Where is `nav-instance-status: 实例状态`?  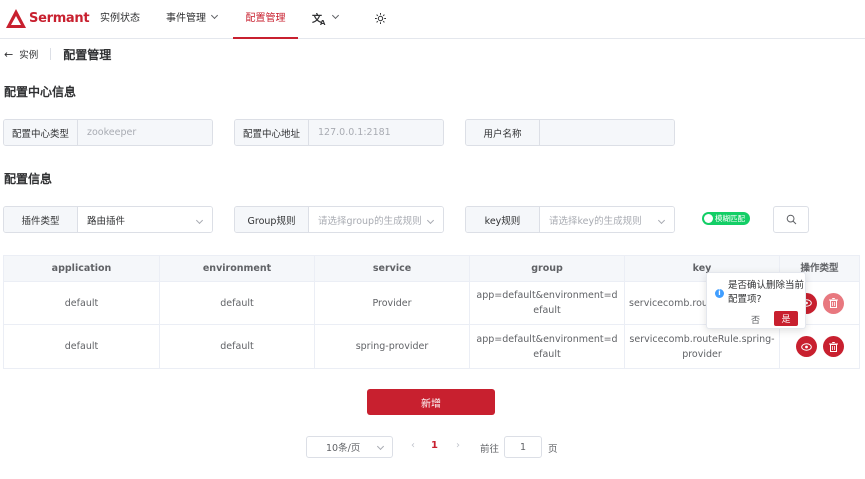
nav-instance-status: 实例状态 is located at coordinates (120, 19).